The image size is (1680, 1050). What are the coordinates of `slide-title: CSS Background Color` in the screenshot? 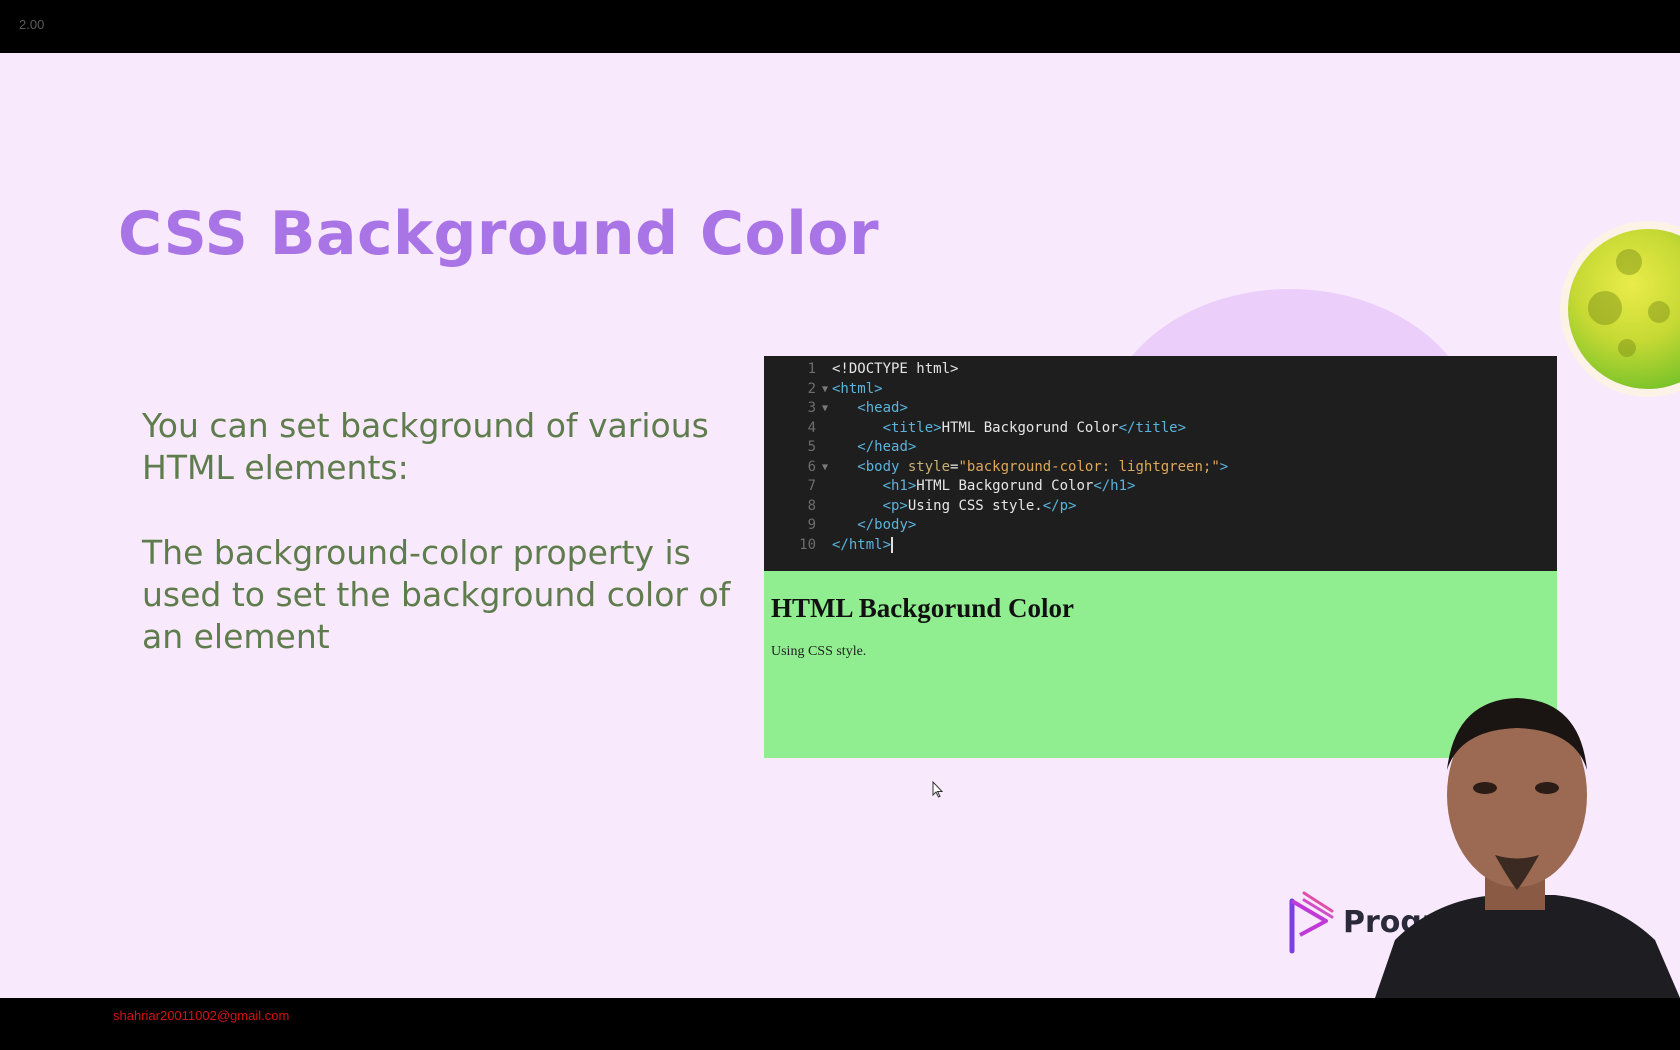 It's located at (499, 234).